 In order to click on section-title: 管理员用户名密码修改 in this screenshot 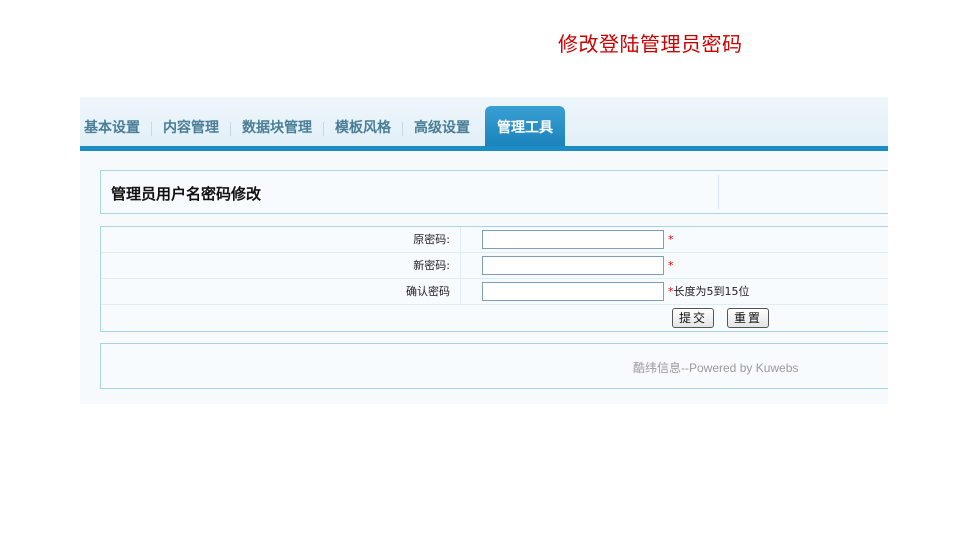, I will do `click(186, 194)`.